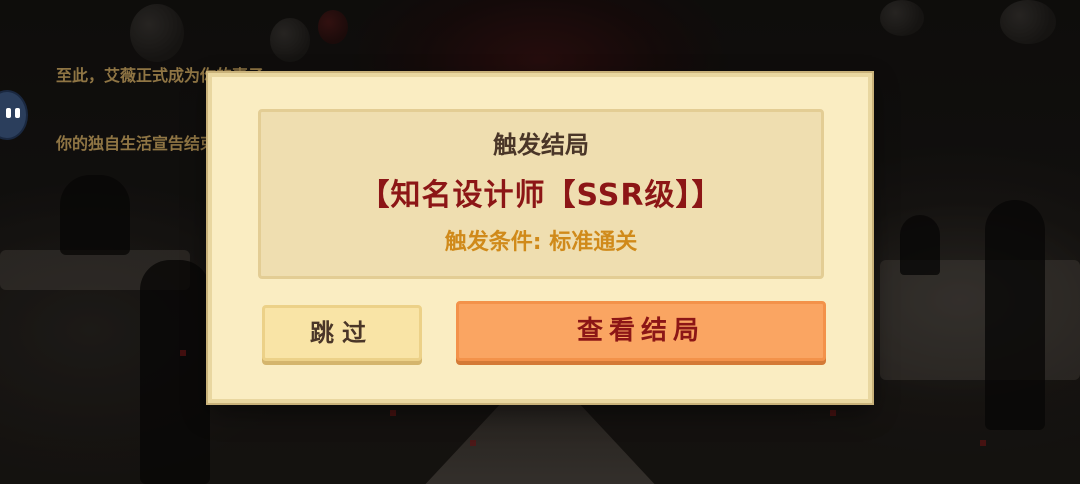 This screenshot has height=484, width=1080. Describe the element at coordinates (342, 333) in the screenshot. I see `skip-button: 跳过` at that location.